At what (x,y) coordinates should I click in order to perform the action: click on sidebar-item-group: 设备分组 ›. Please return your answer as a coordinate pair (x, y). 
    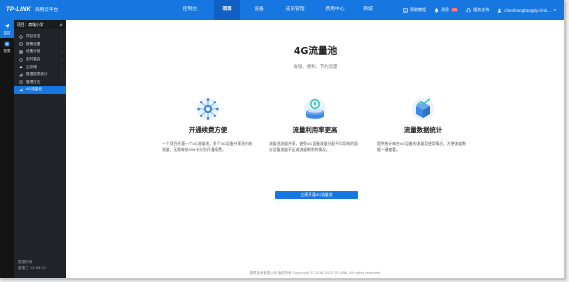
    Looking at the image, I should click on (40, 52).